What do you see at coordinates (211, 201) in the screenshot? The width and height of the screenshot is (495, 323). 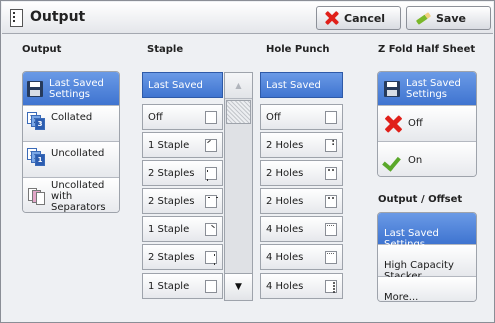 I see `staple-top-icon` at bounding box center [211, 201].